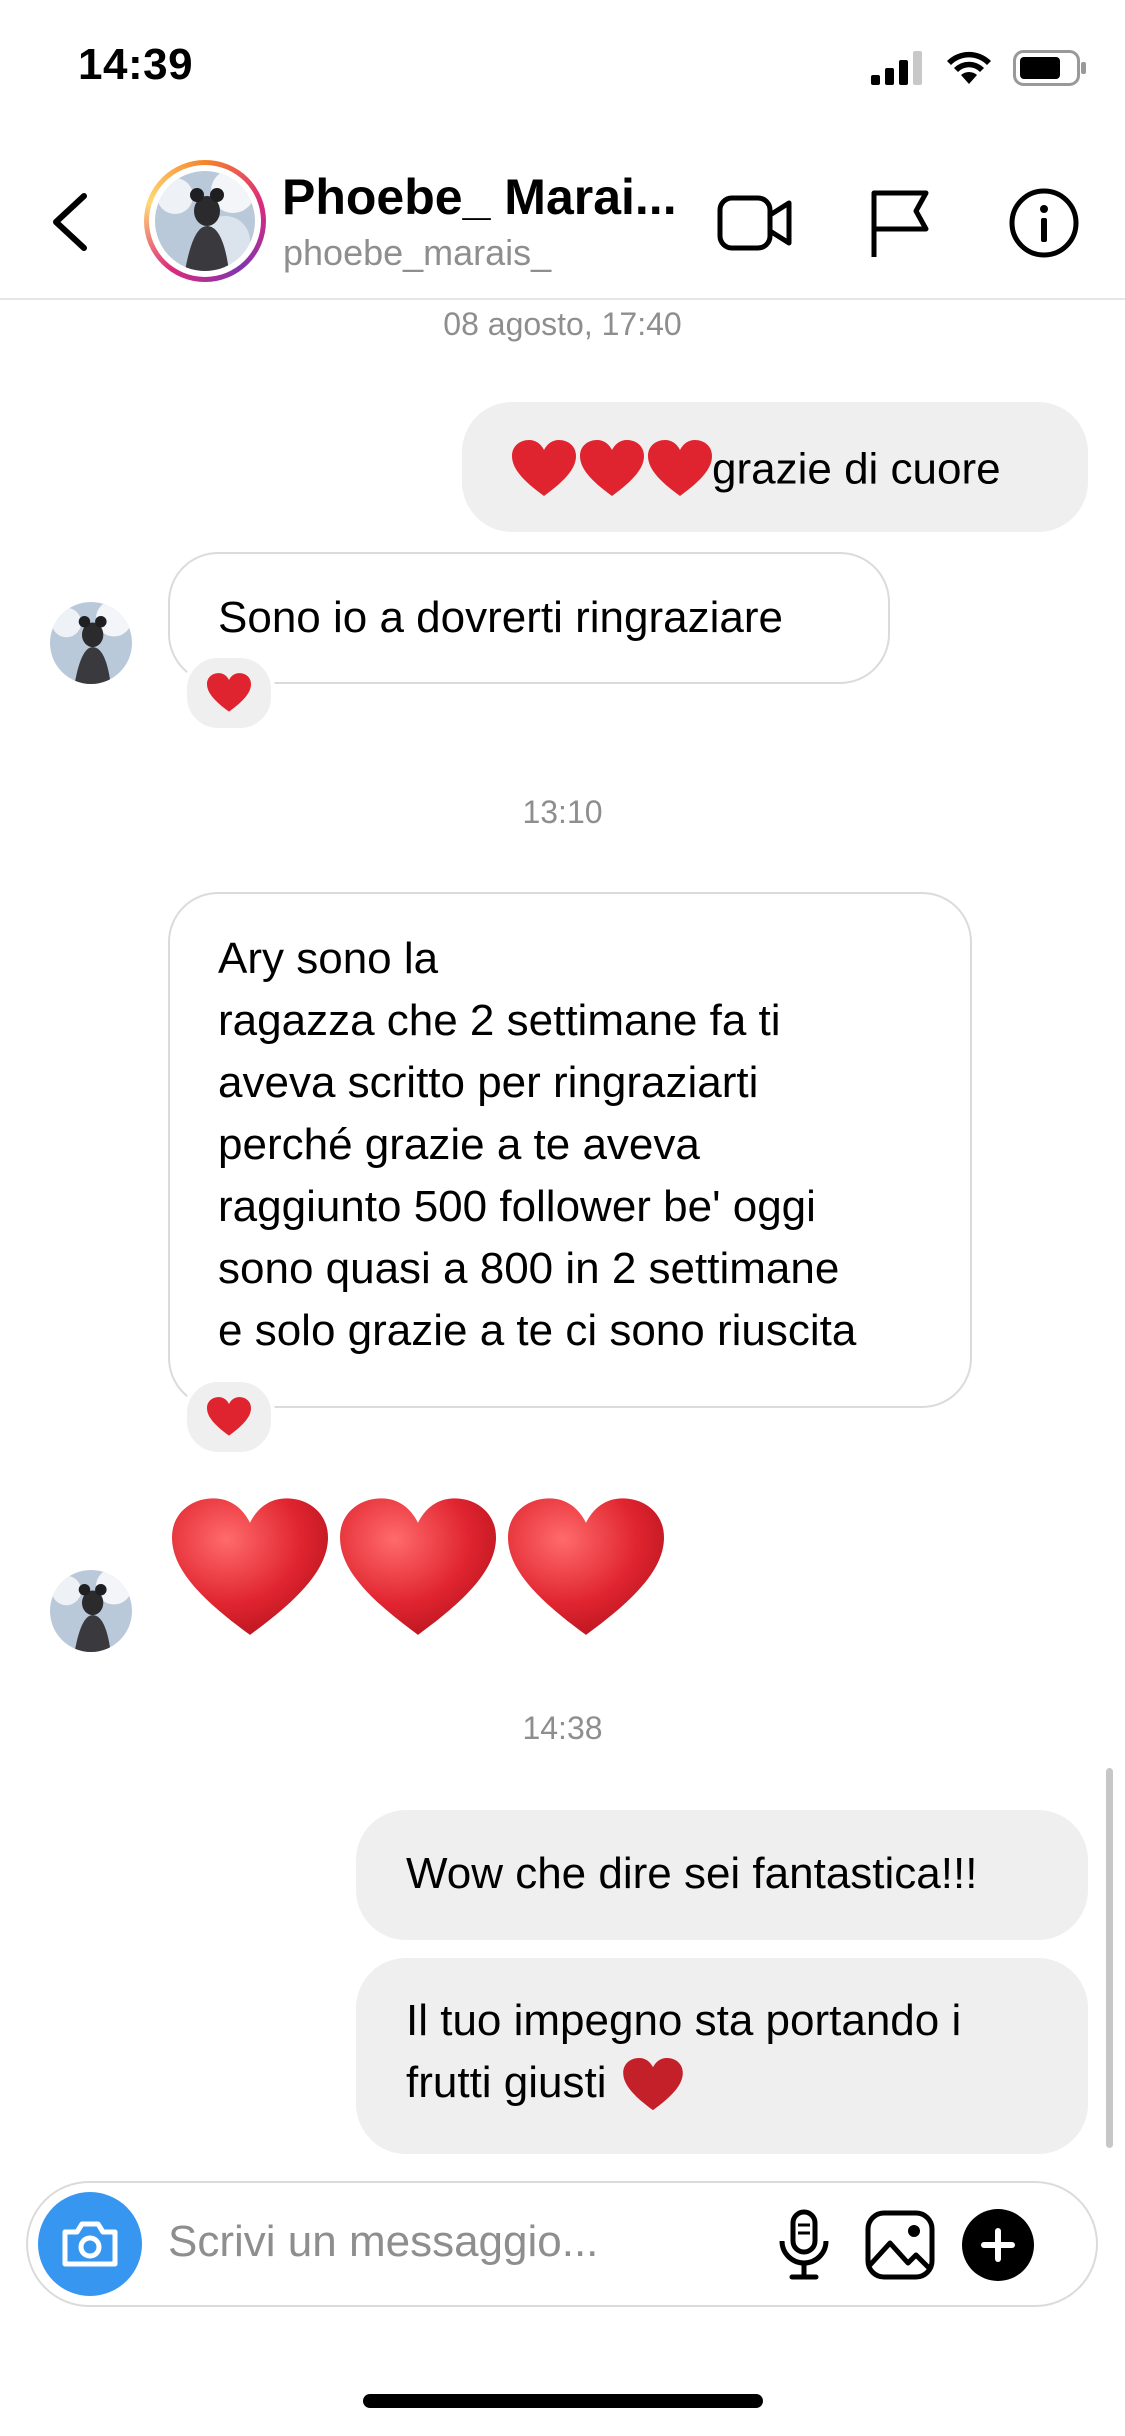  What do you see at coordinates (856, 469) in the screenshot?
I see `message-text: grazie di cuore` at bounding box center [856, 469].